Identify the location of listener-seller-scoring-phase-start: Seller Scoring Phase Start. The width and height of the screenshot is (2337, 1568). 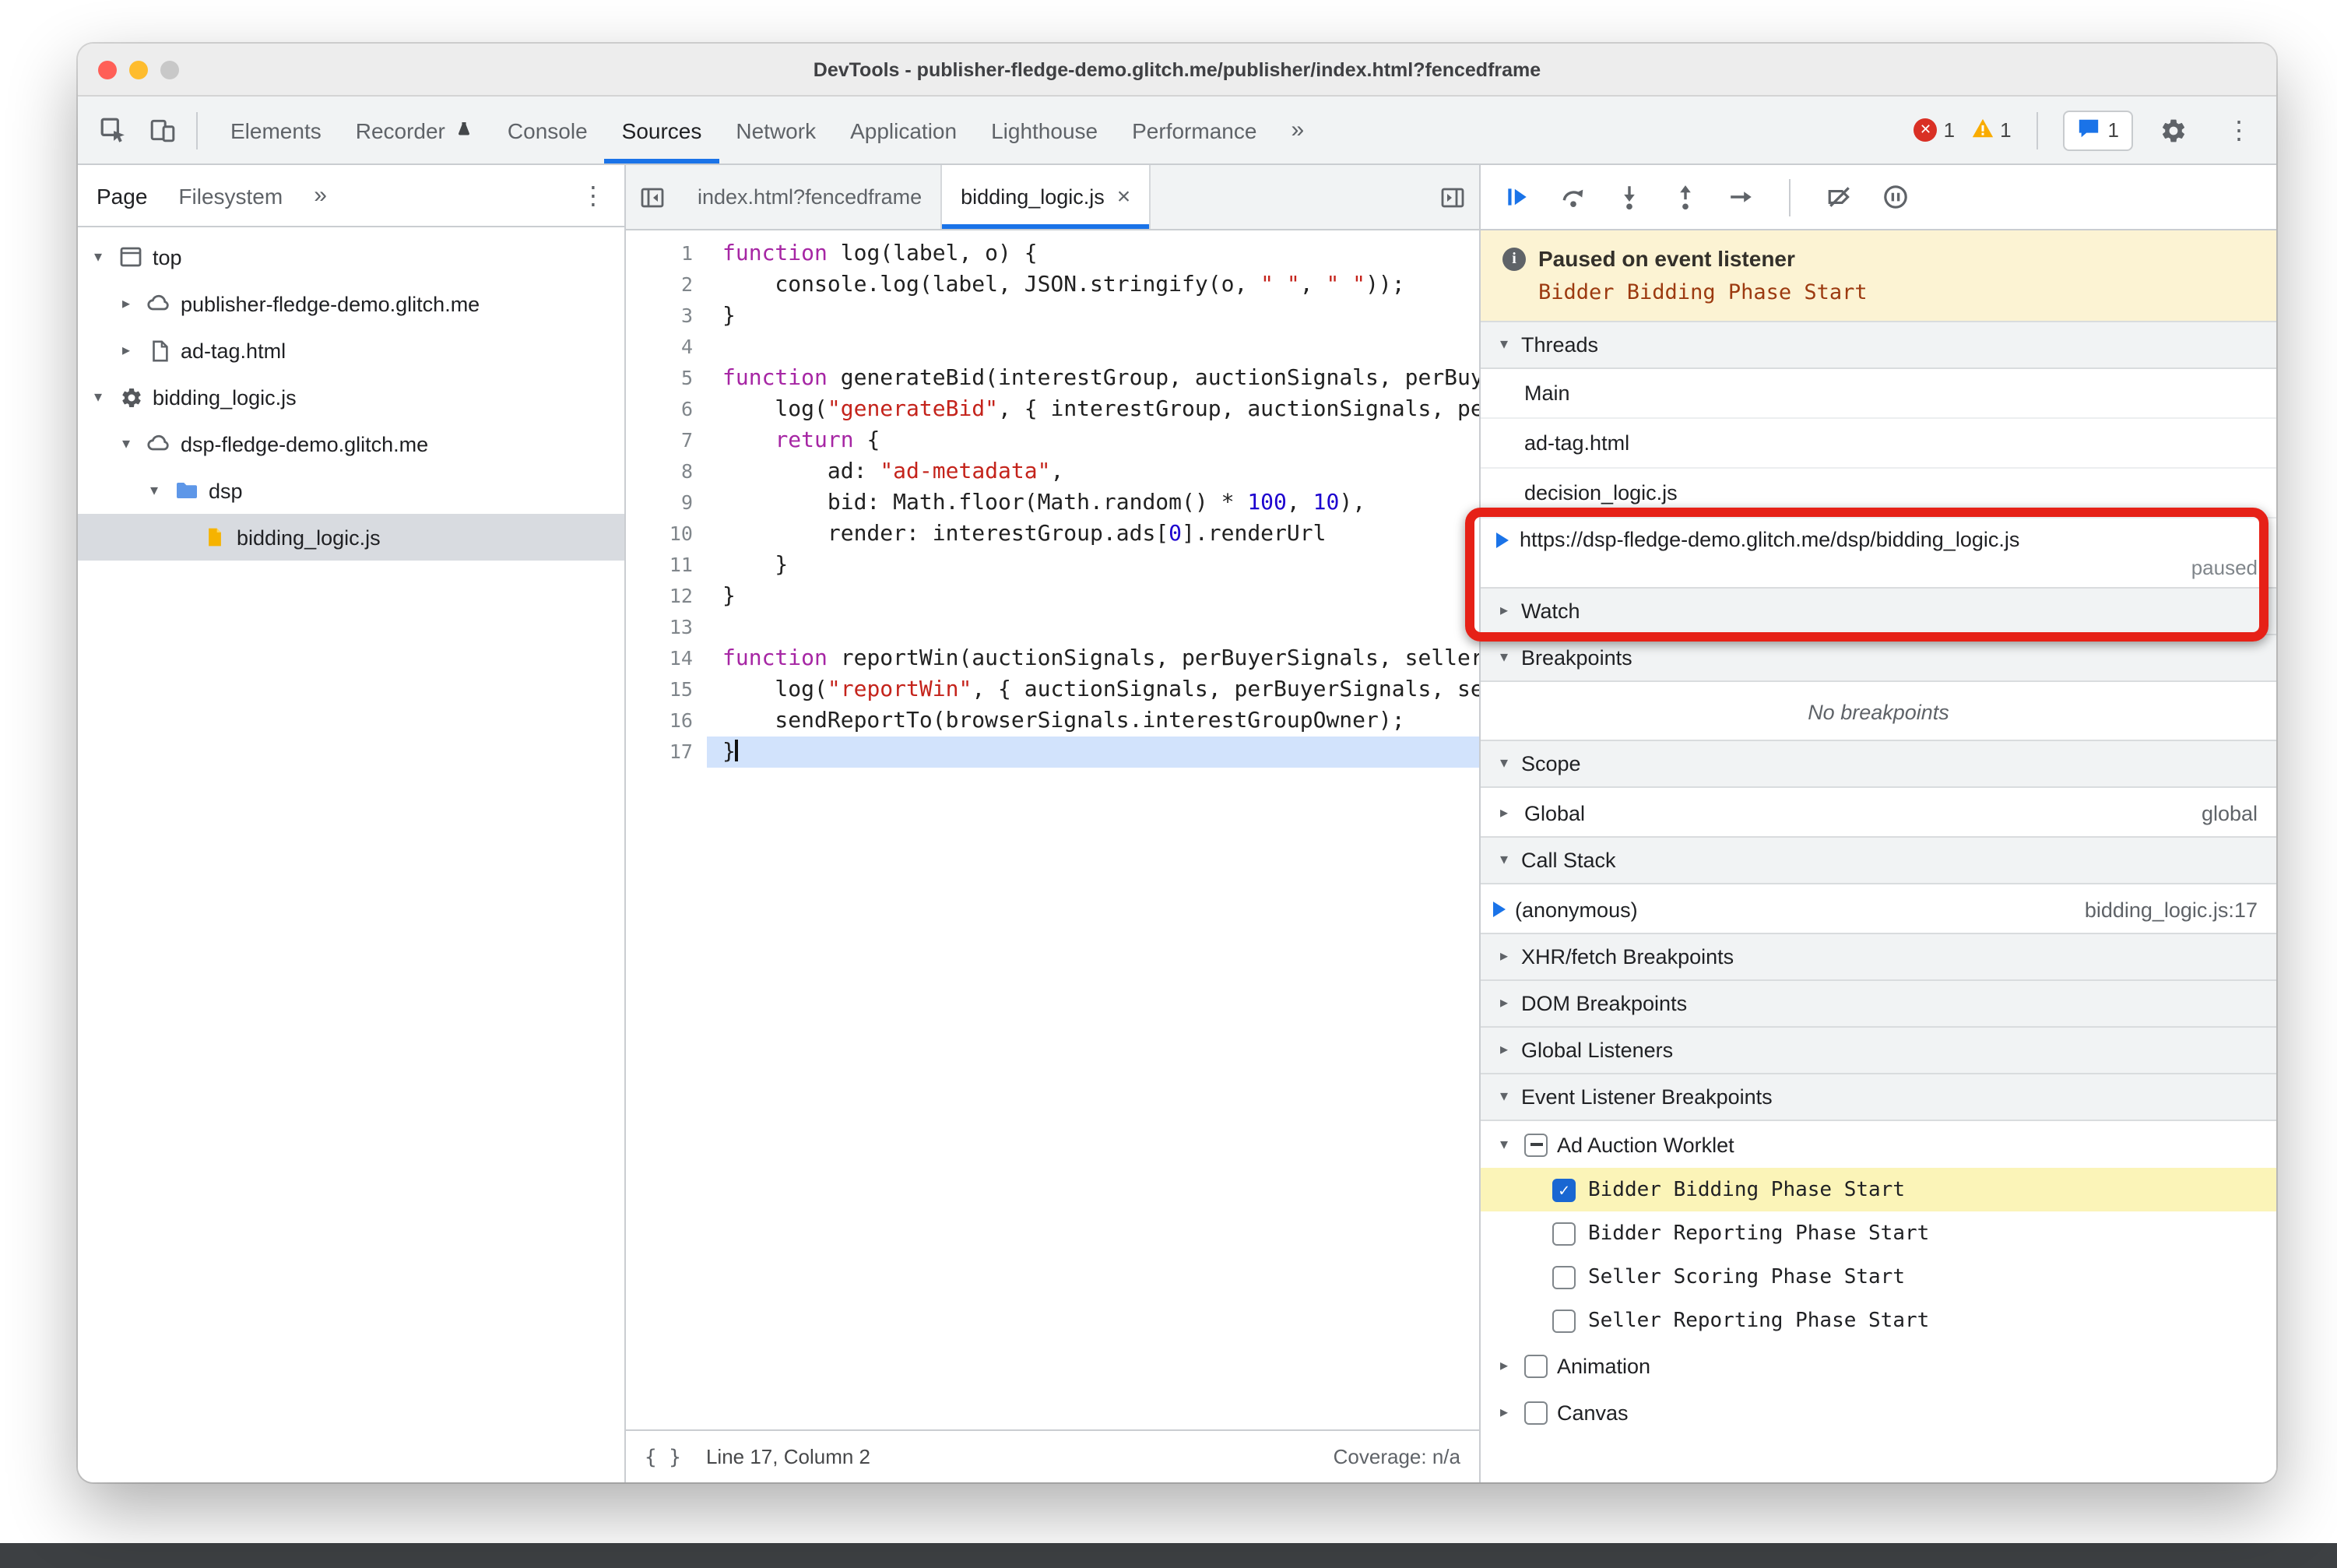
(1878, 1277).